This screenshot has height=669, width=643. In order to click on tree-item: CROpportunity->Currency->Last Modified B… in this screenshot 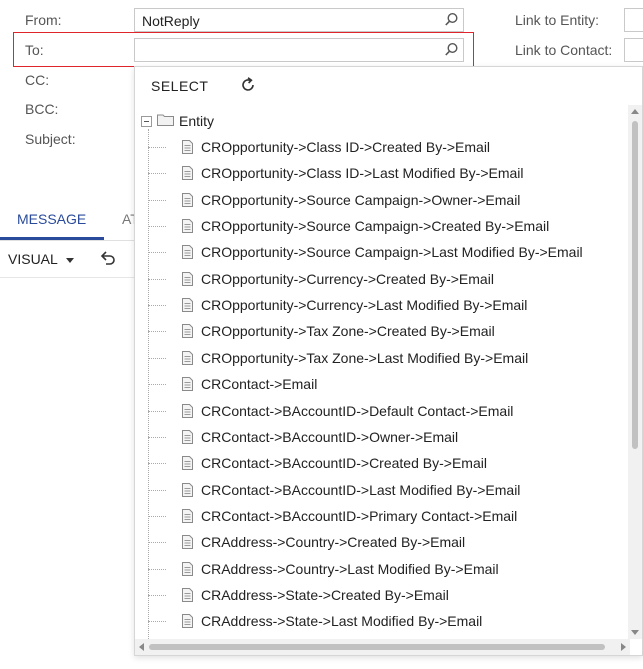, I will do `click(388, 306)`.